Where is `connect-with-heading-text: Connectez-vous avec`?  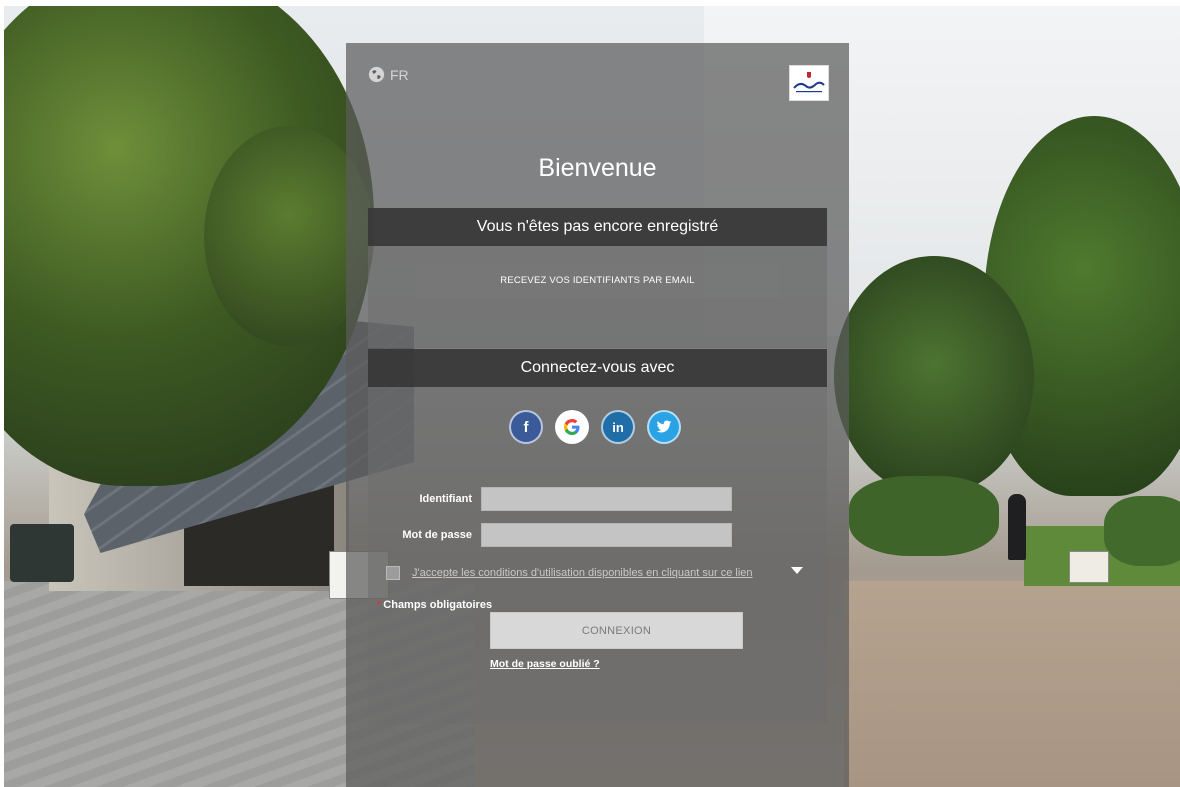 connect-with-heading-text: Connectez-vous avec is located at coordinates (597, 367).